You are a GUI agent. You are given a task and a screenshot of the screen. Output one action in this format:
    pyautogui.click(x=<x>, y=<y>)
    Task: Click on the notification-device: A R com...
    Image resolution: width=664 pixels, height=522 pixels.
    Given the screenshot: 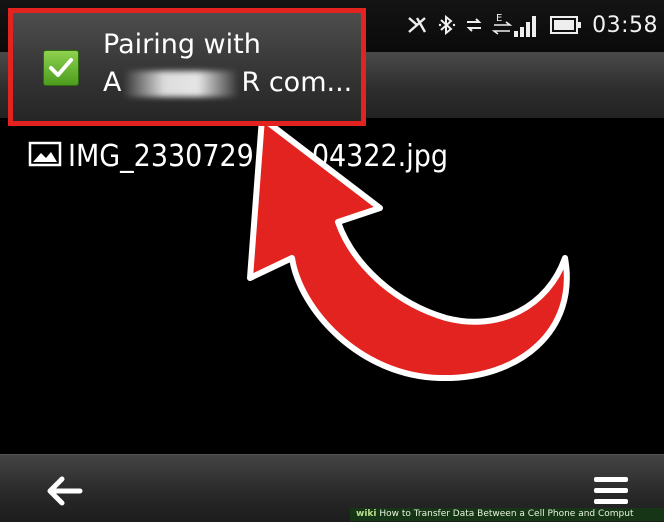 What is the action you would take?
    pyautogui.click(x=227, y=82)
    